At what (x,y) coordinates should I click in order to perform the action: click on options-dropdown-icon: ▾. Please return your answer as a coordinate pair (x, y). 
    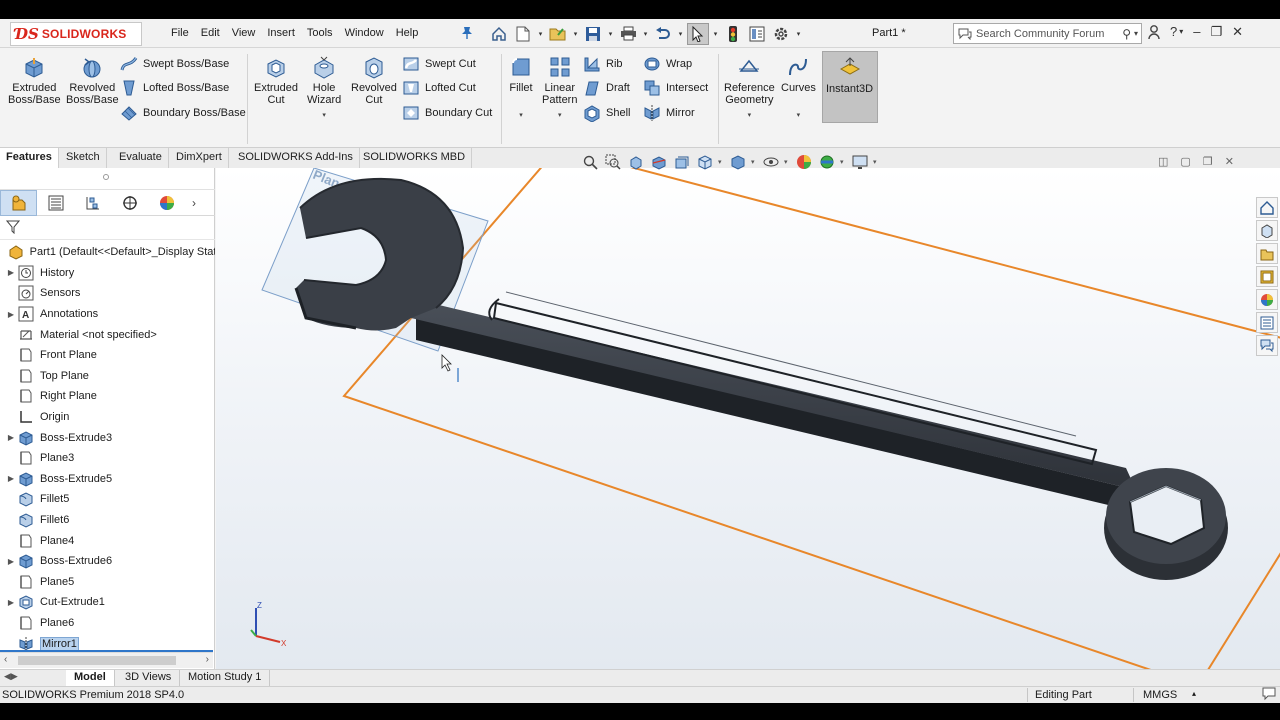
    Looking at the image, I should click on (798, 34).